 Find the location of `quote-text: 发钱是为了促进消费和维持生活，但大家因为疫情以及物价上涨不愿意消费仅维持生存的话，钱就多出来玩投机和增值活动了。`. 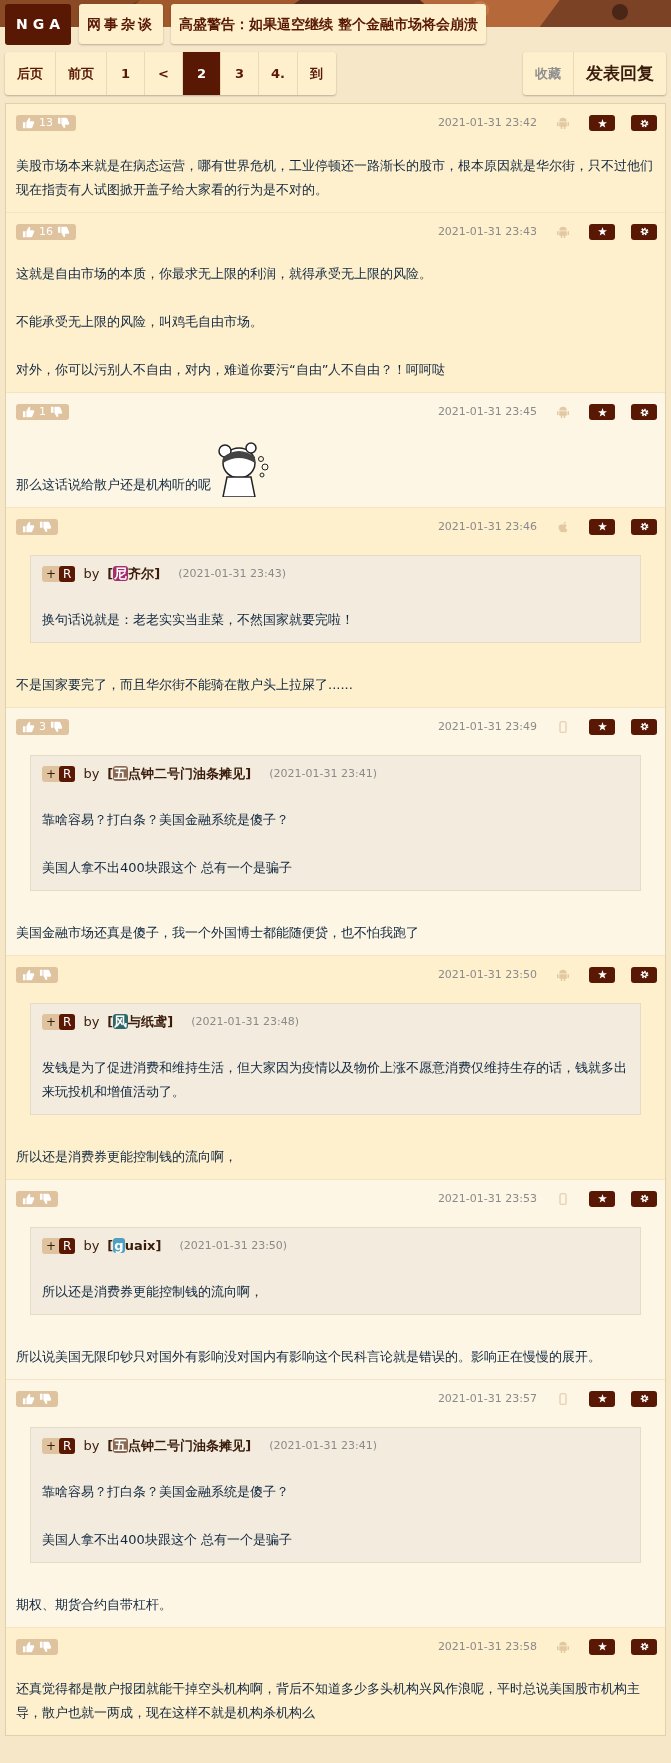

quote-text: 发钱是为了促进消费和维持生活，但大家因为疫情以及物价上涨不愿意消费仅维持生存的话，钱就多出来玩投机和增值活动了。 is located at coordinates (335, 1079).